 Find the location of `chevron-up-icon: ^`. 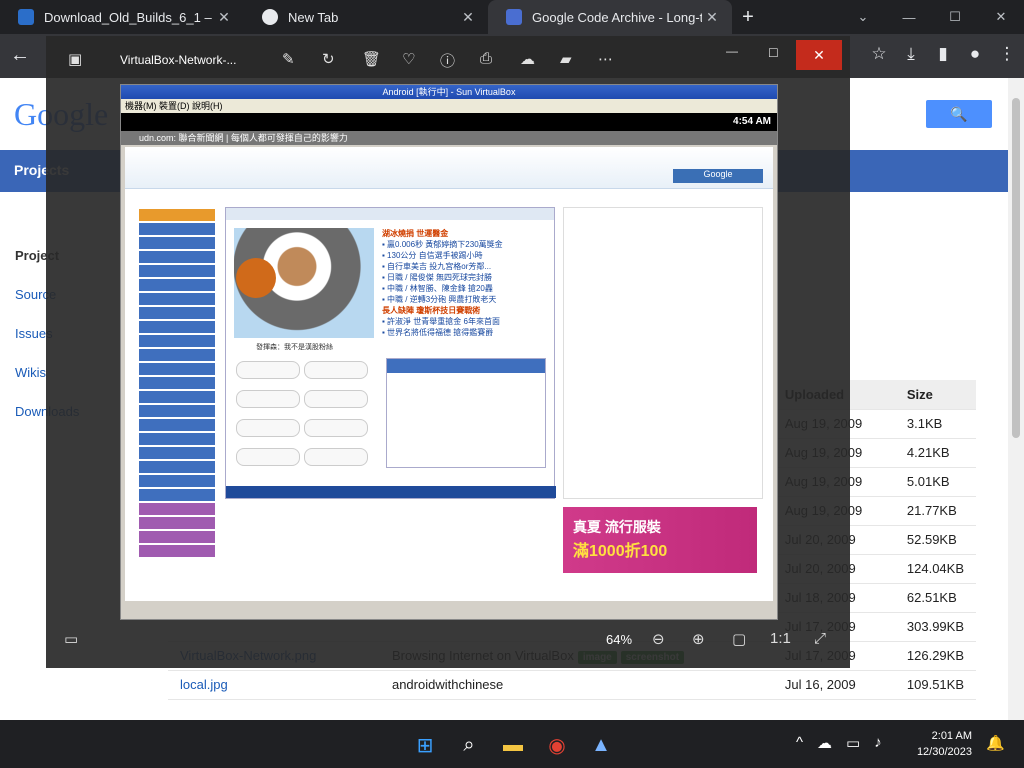

chevron-up-icon: ^ is located at coordinates (799, 743).